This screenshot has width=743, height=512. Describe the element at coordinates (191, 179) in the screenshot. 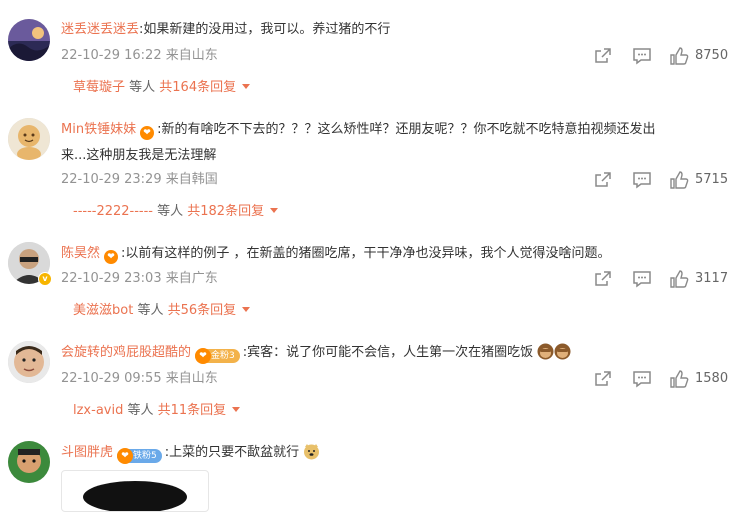

I see `location: 来自韩国` at that location.